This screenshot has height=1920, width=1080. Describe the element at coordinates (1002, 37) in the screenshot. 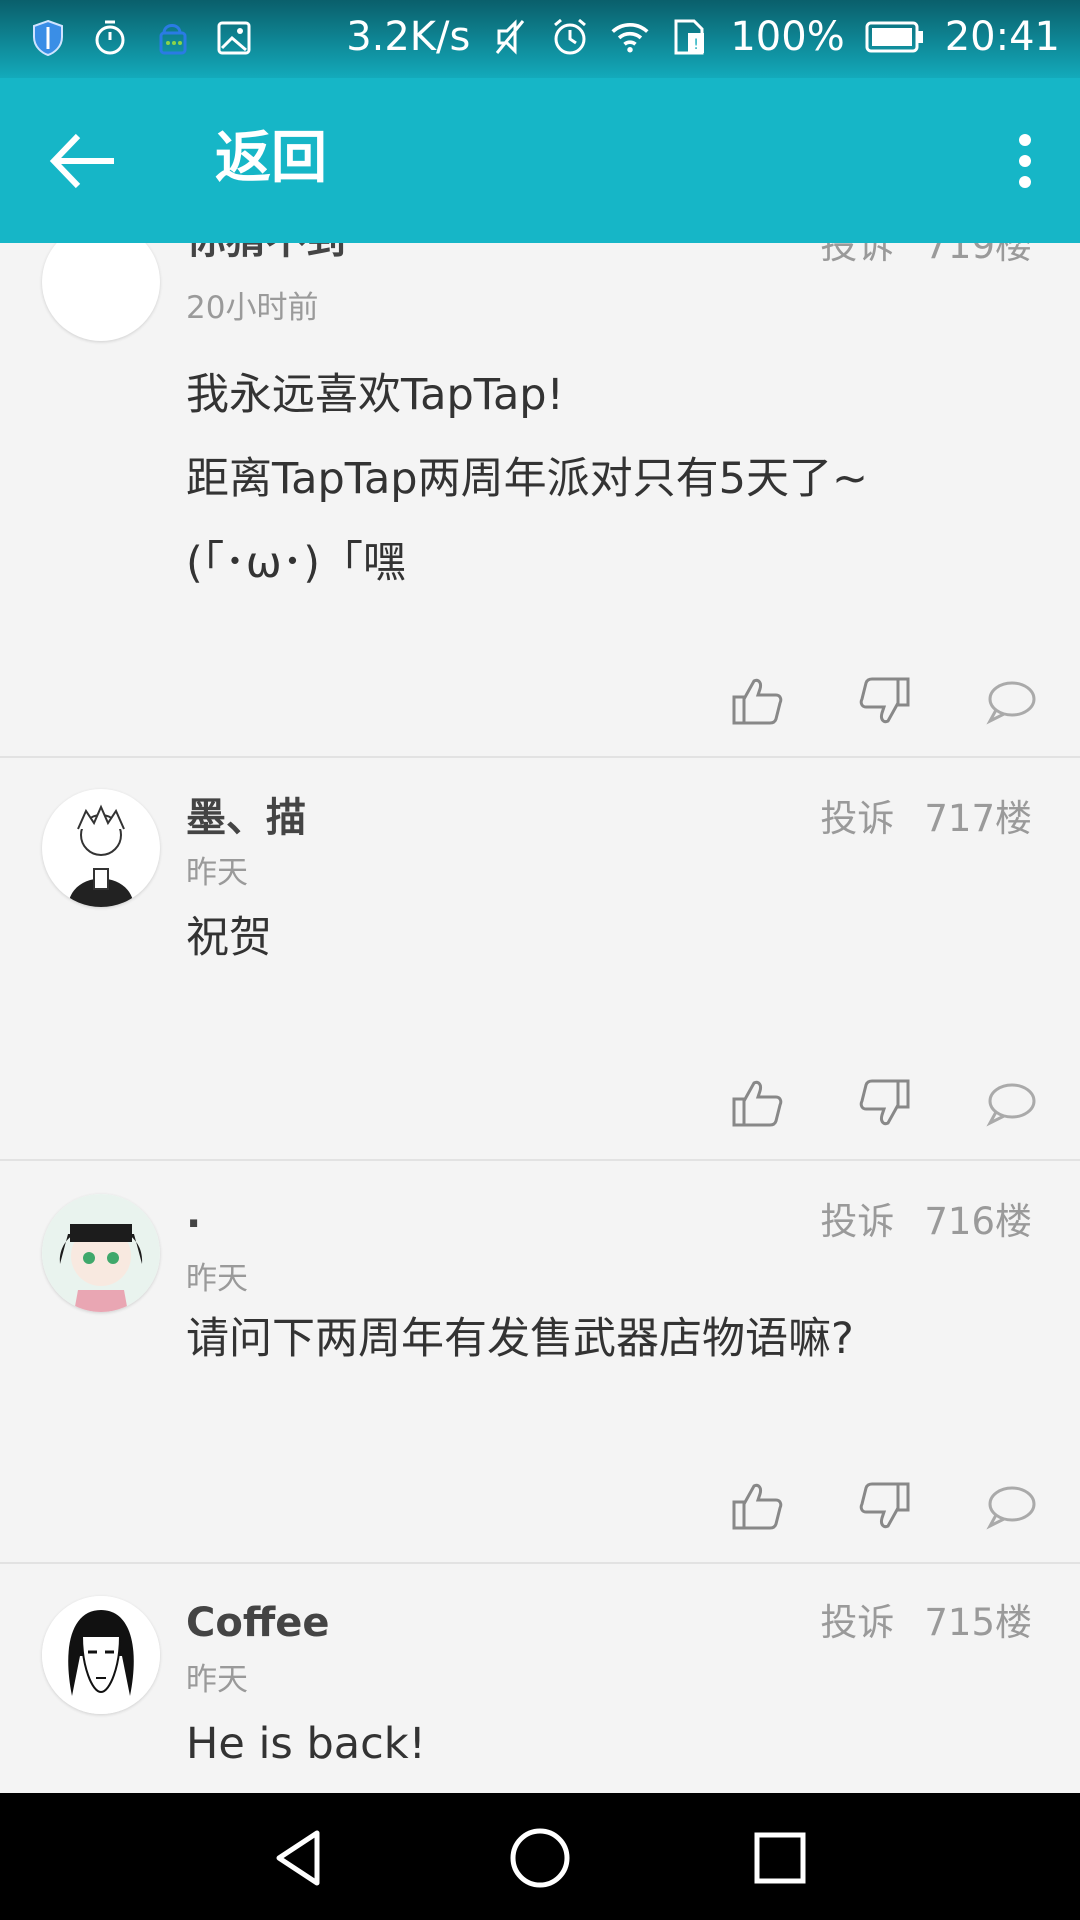

I see `clock: 20:41` at that location.